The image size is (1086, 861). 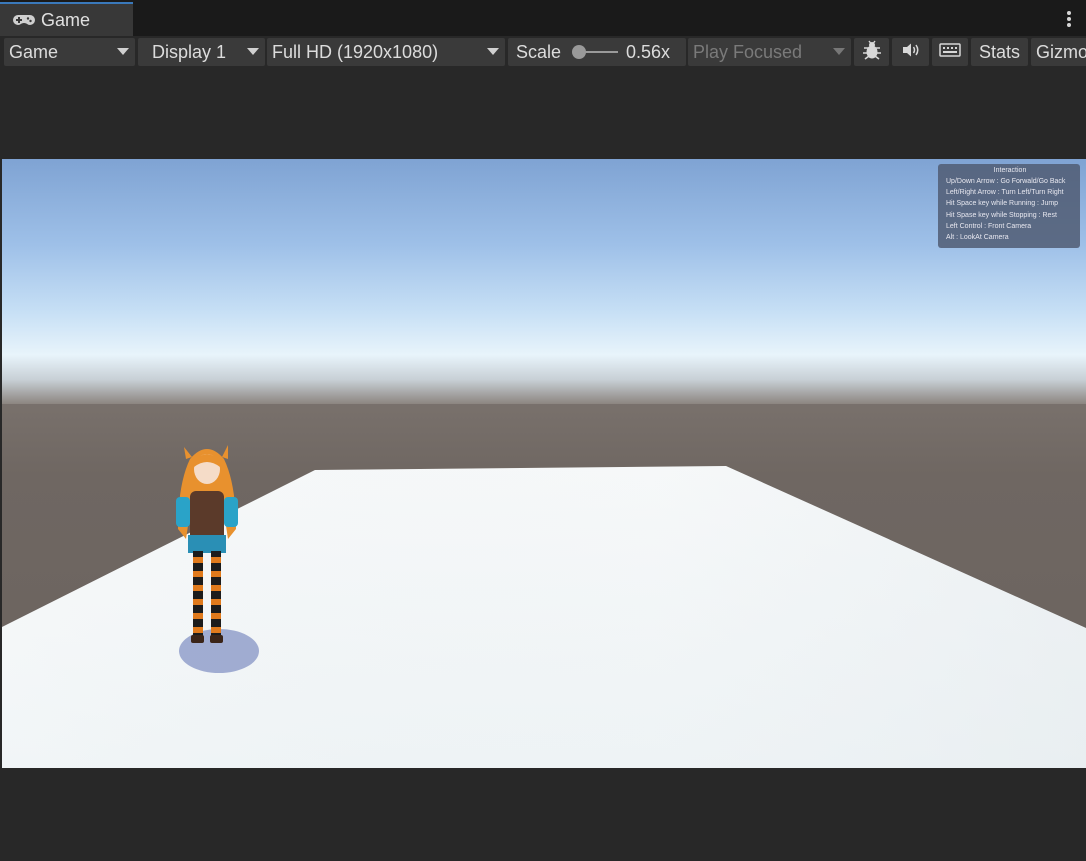 I want to click on letterbox-bottom, so click(x=543, y=814).